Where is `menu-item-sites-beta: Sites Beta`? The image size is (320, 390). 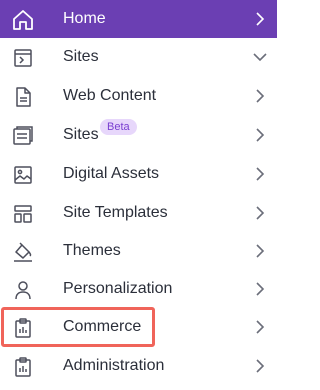 menu-item-sites-beta: Sites Beta is located at coordinates (138, 135).